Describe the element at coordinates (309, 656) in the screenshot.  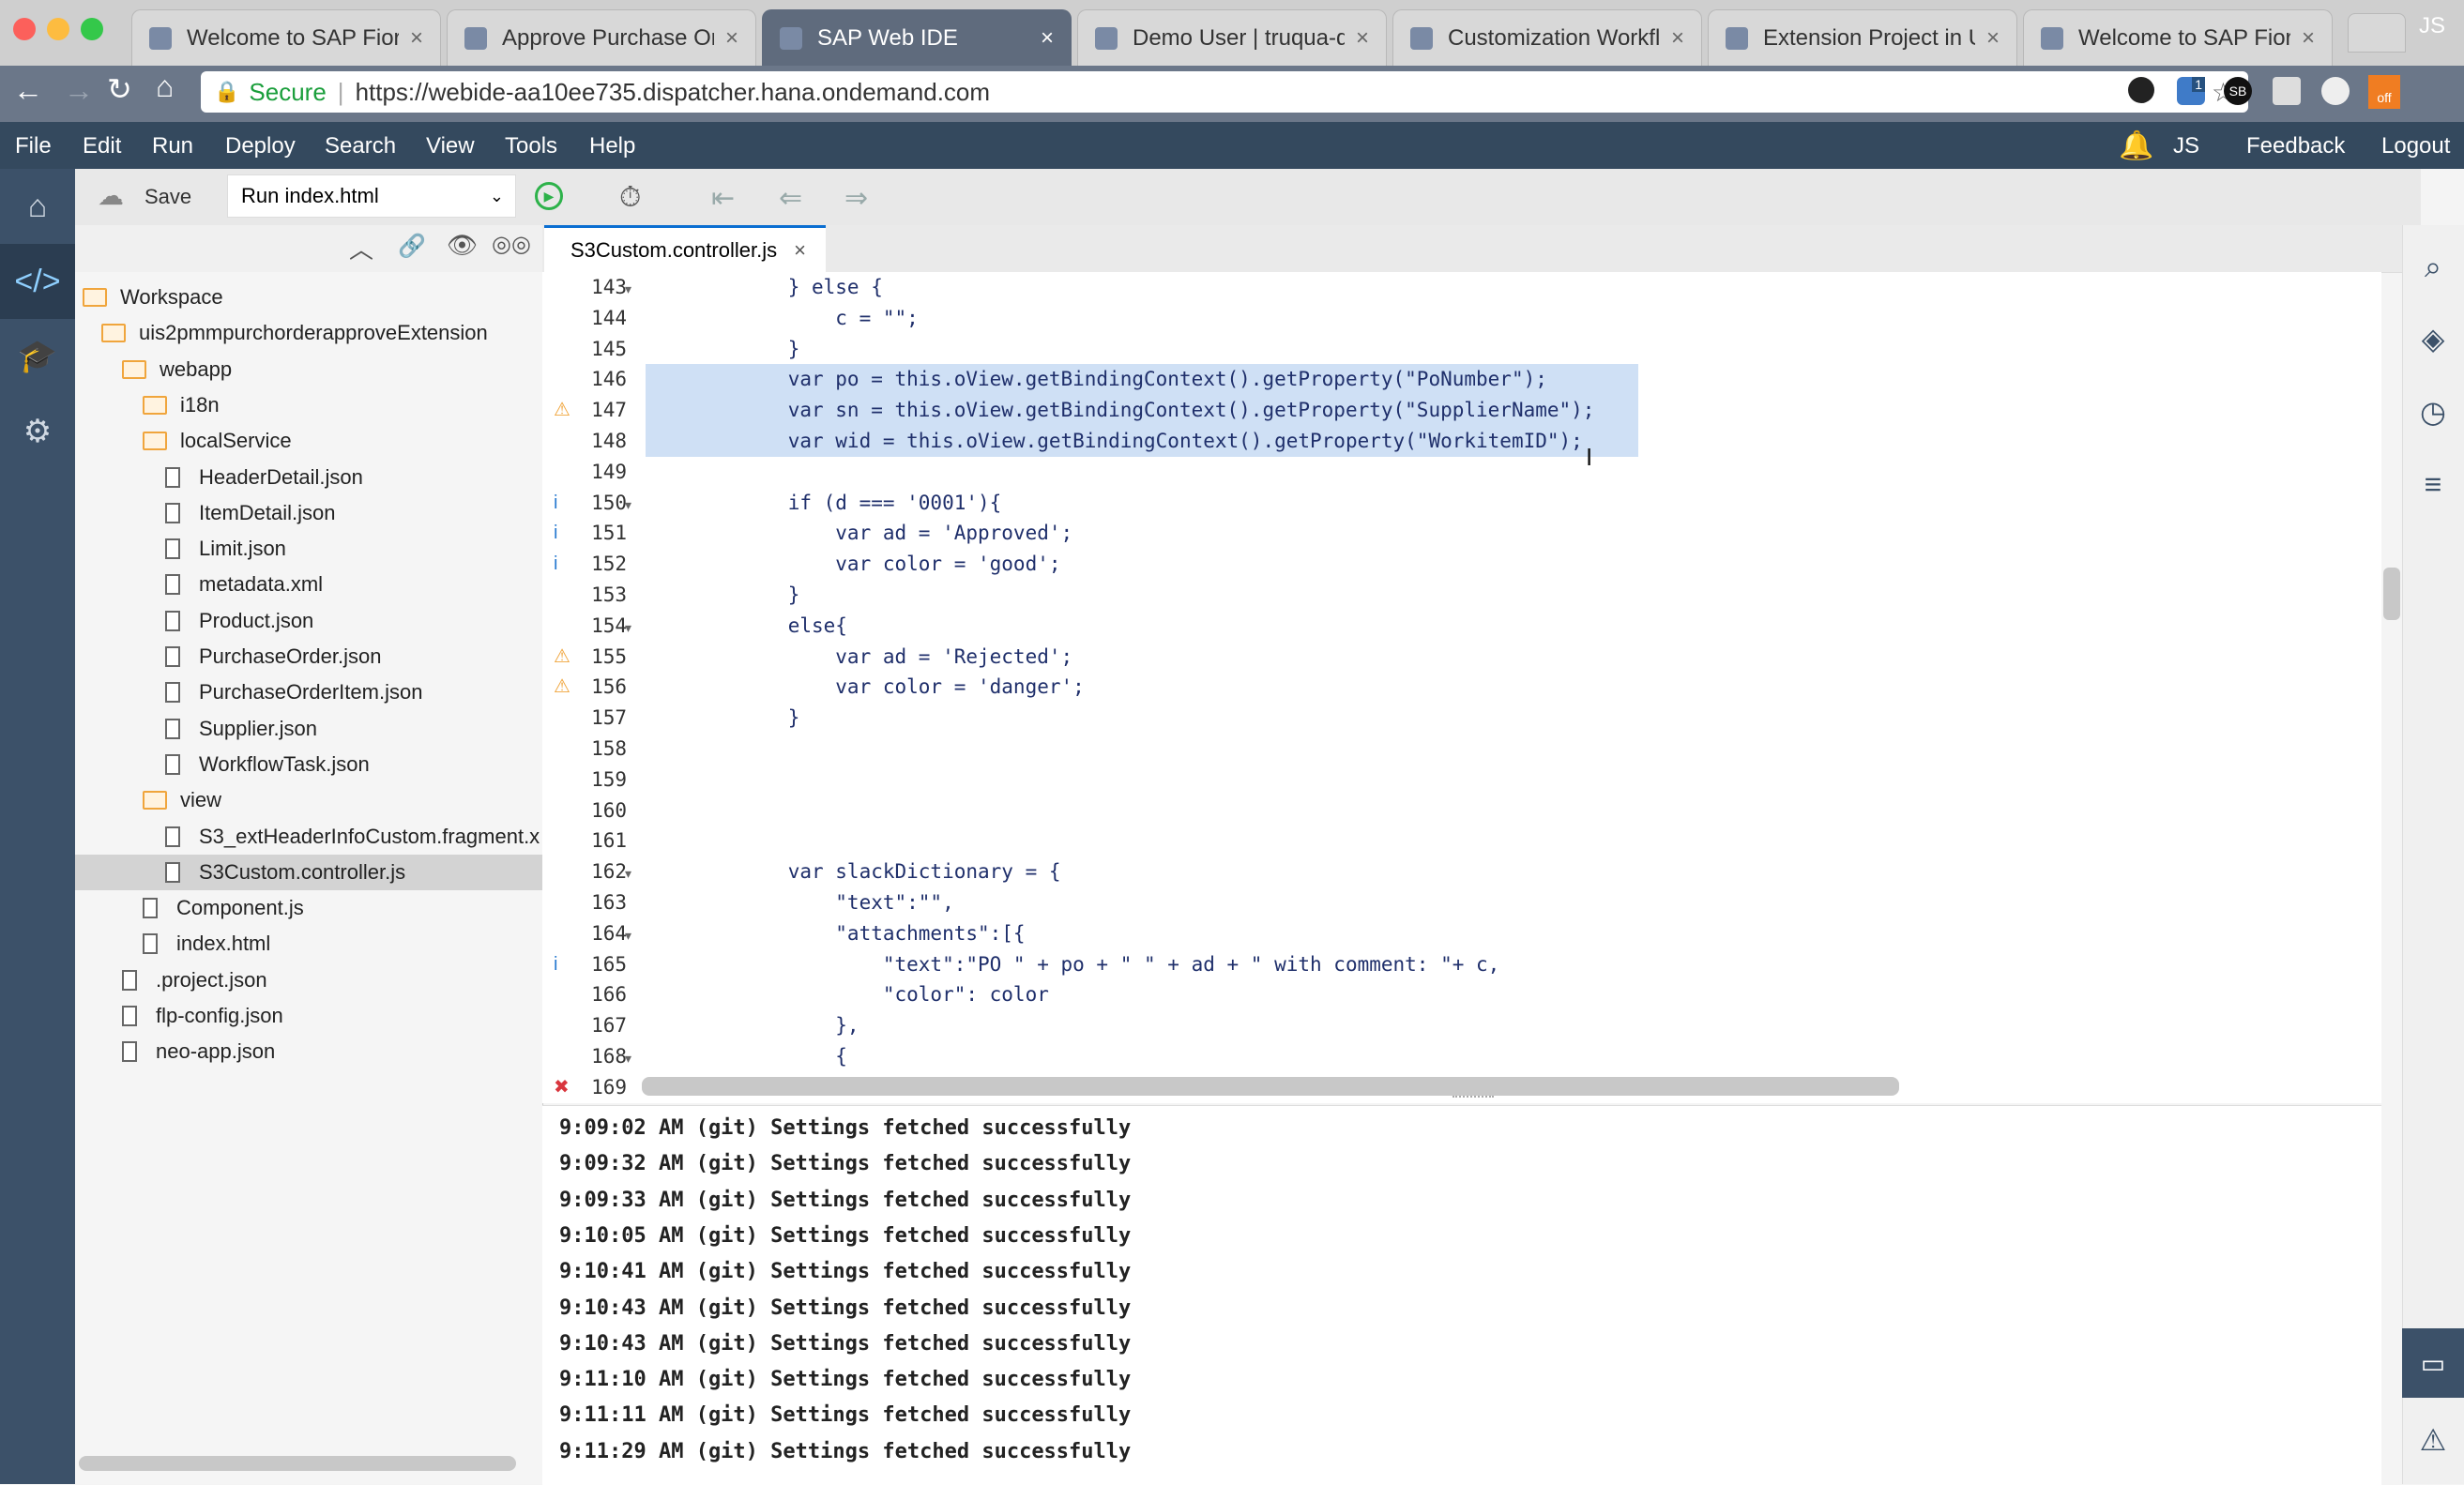
I see `tree-file: PurchaseOrder.json` at that location.